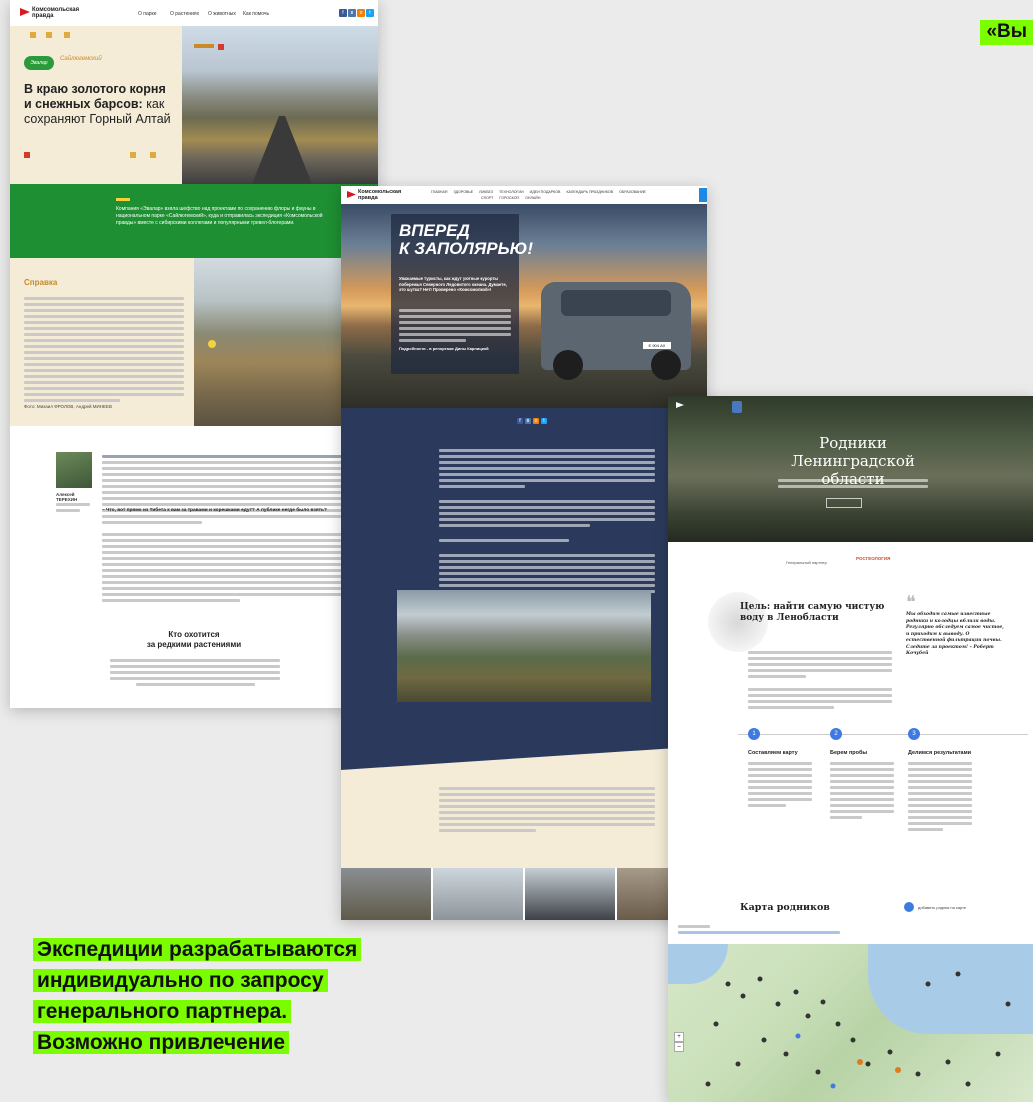 This screenshot has height=1102, width=1033. Describe the element at coordinates (547, 809) in the screenshot. I see `footer-text` at that location.